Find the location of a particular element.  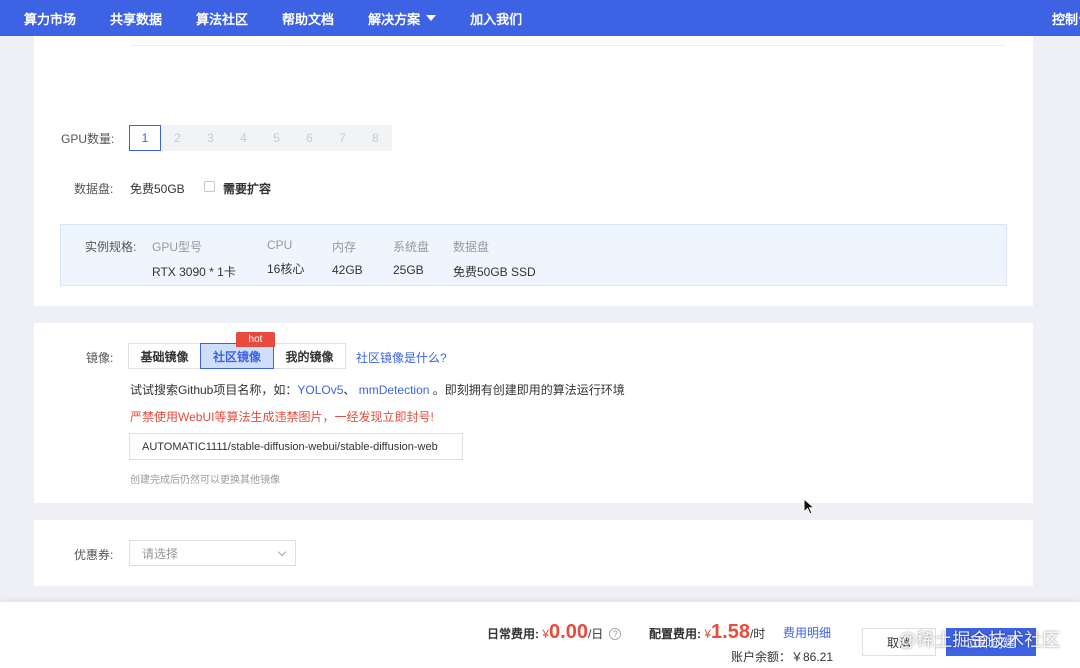

gpu-count-selector: 1 2 3 4 5 6 7 8 is located at coordinates (260, 138).